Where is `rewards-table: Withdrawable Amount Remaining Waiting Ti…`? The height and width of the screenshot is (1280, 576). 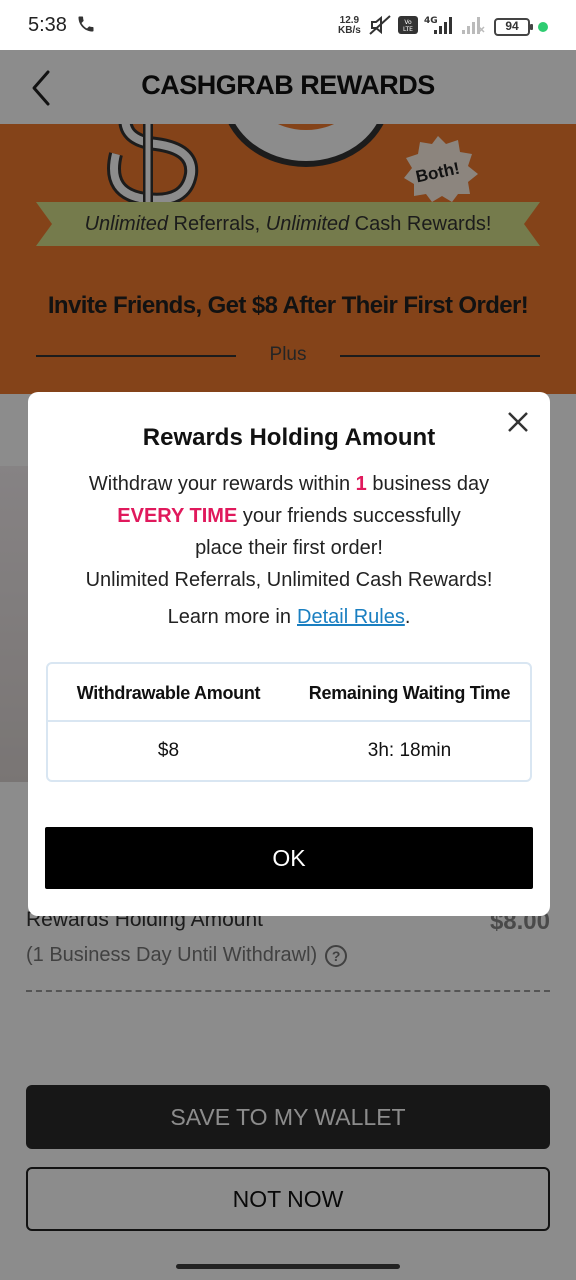
rewards-table: Withdrawable Amount Remaining Waiting Ti… is located at coordinates (289, 722).